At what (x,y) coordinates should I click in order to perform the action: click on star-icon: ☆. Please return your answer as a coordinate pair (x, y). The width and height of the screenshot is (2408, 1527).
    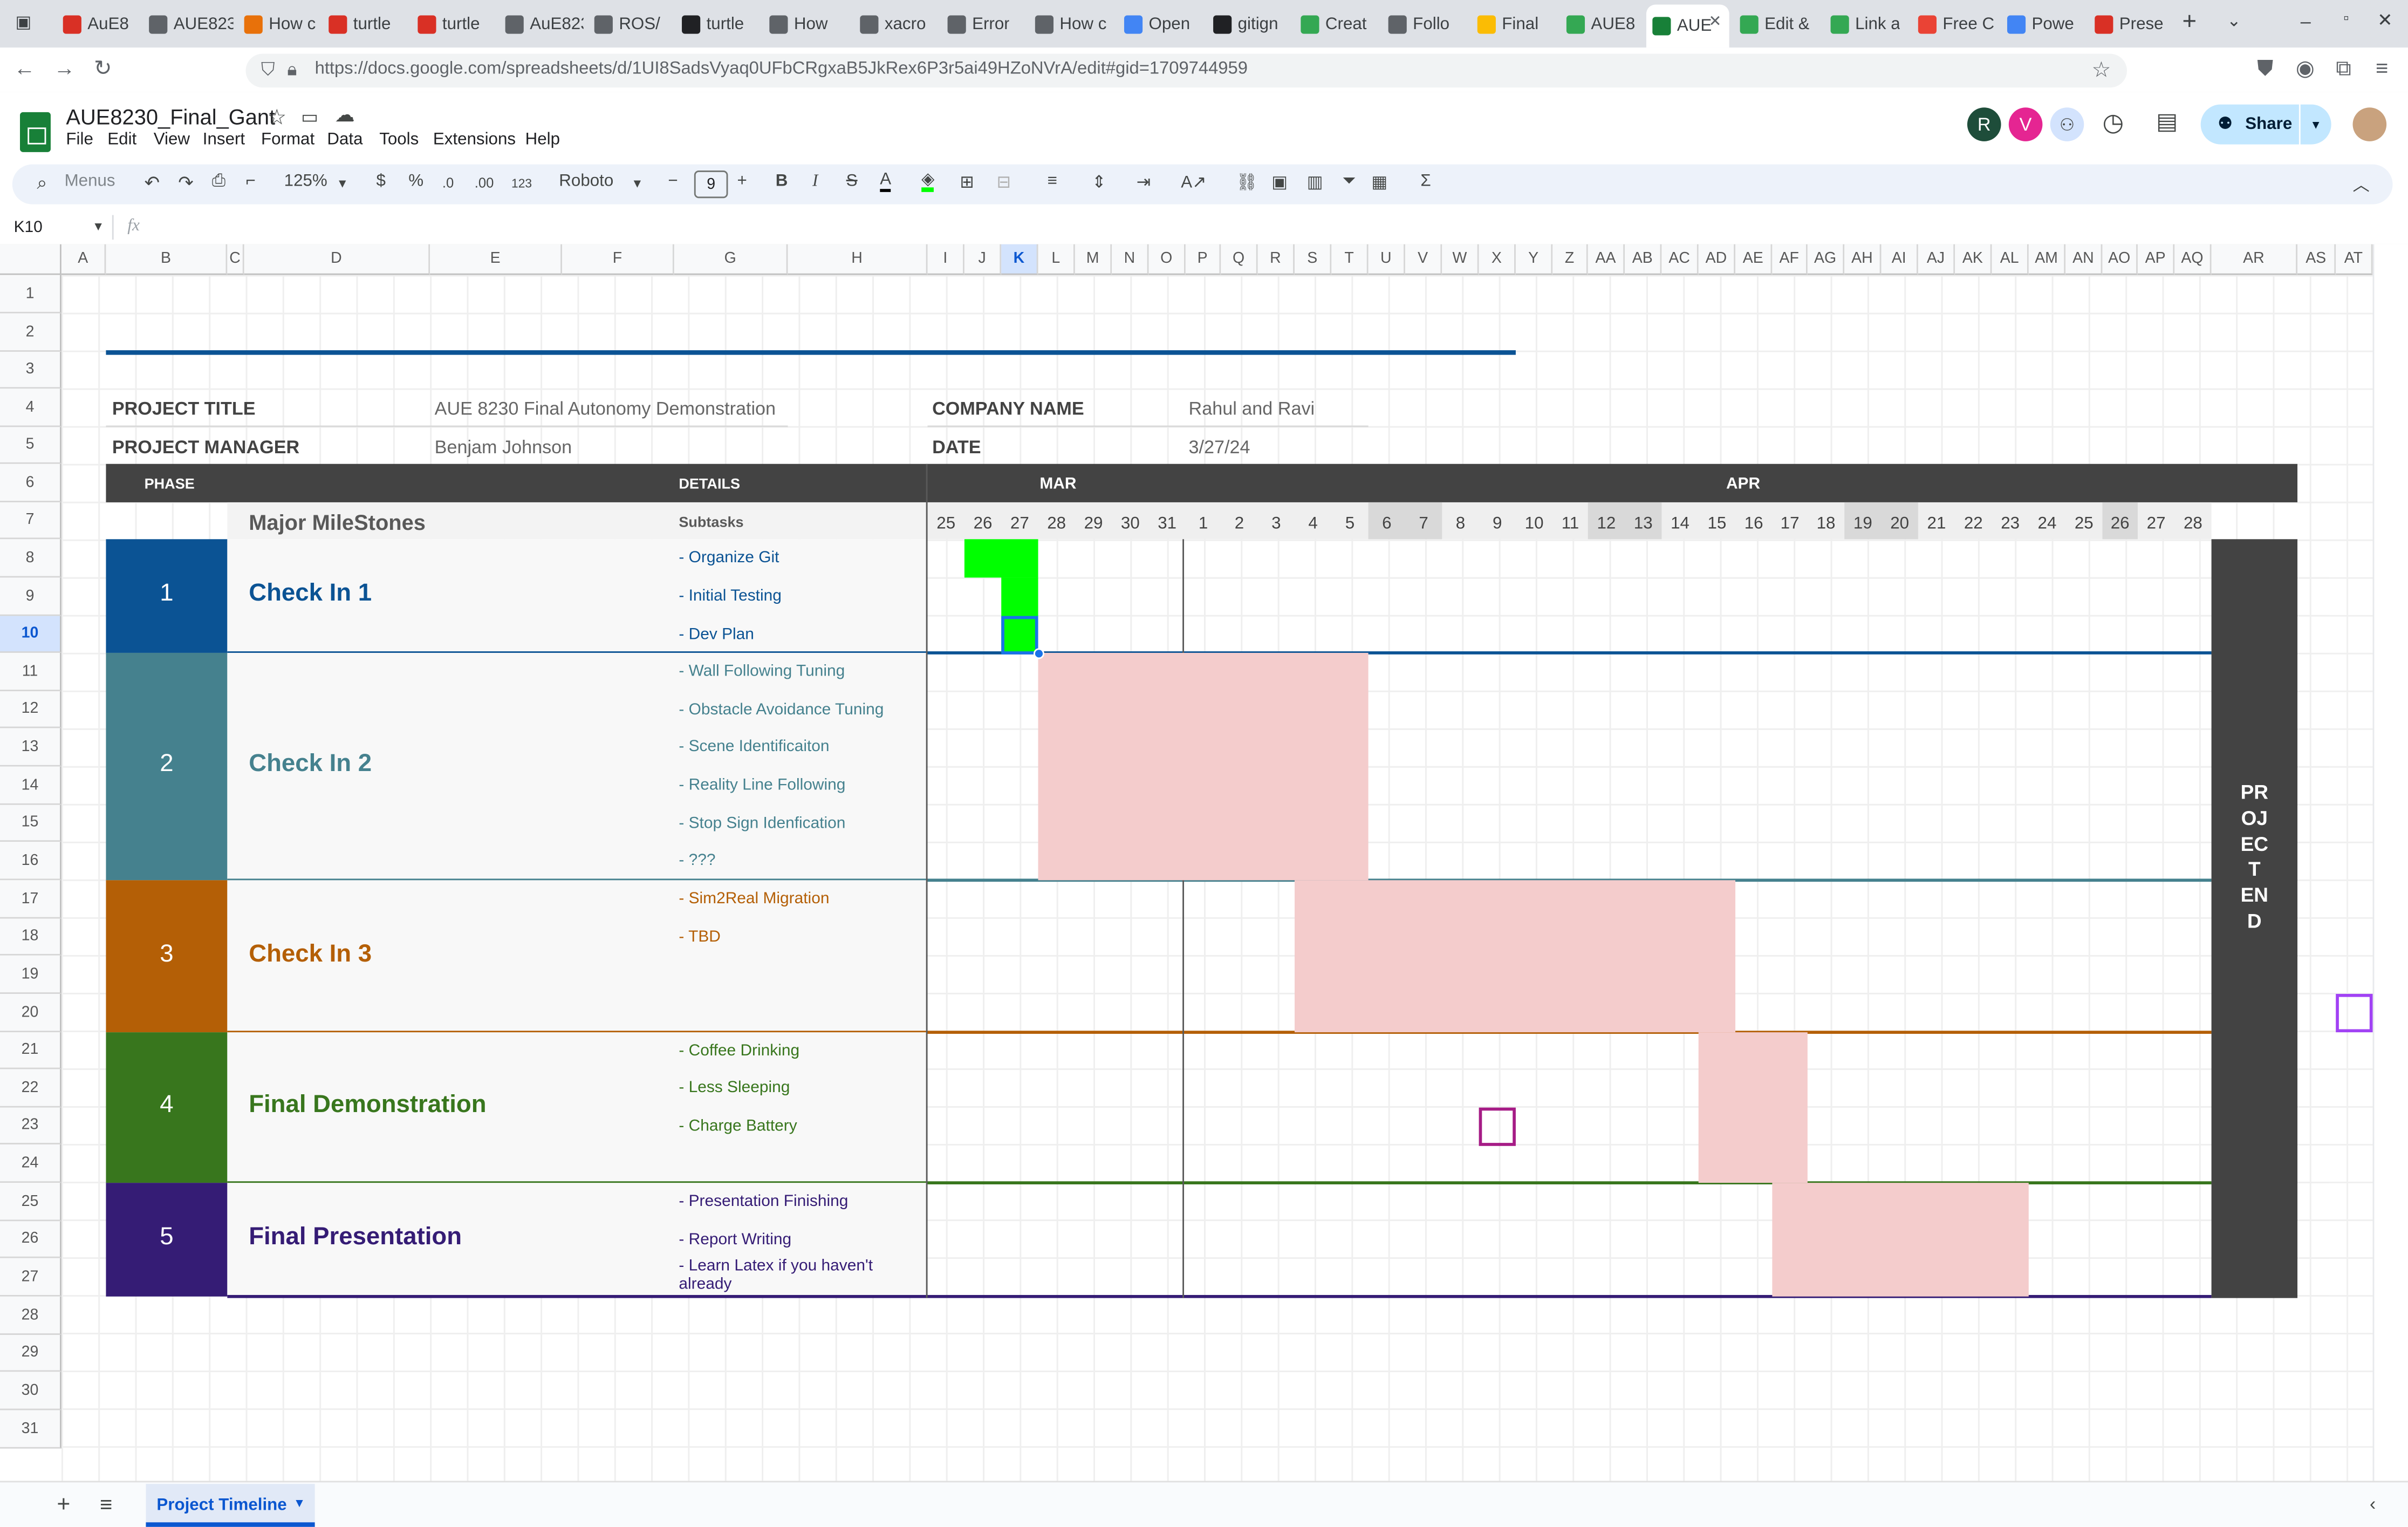
    Looking at the image, I should click on (276, 118).